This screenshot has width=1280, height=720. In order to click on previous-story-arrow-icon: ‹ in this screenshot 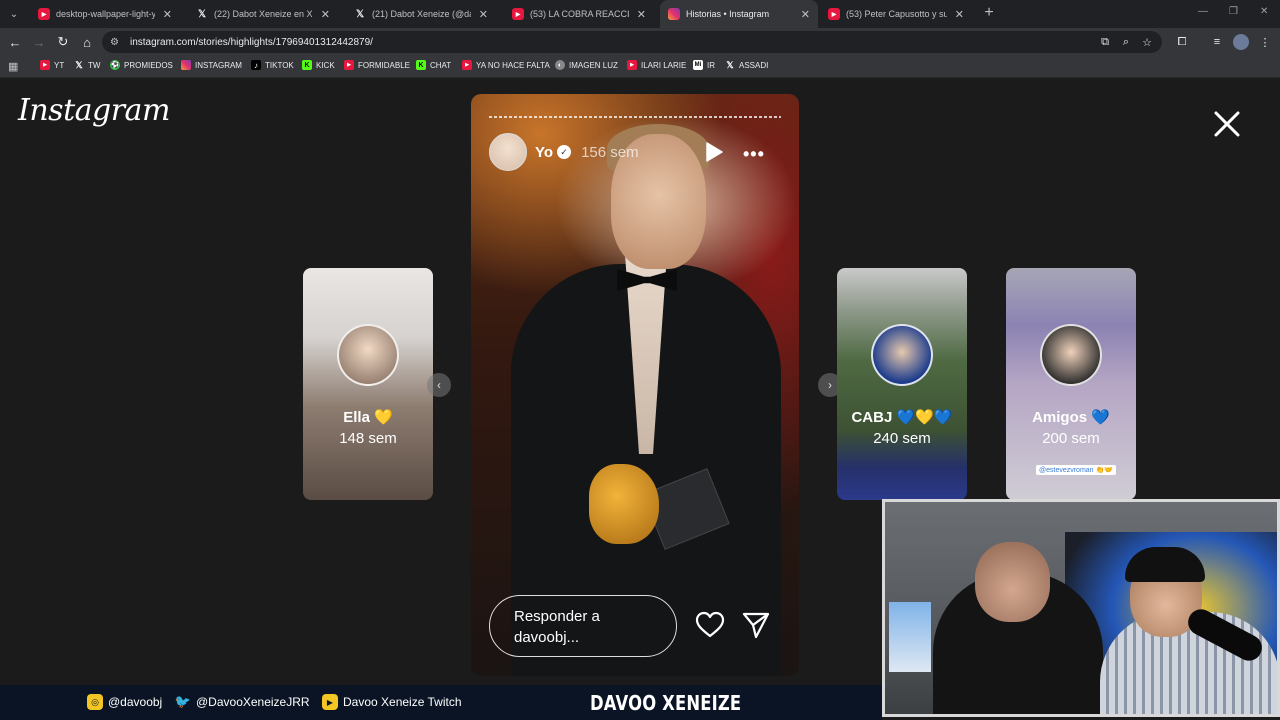, I will do `click(439, 385)`.